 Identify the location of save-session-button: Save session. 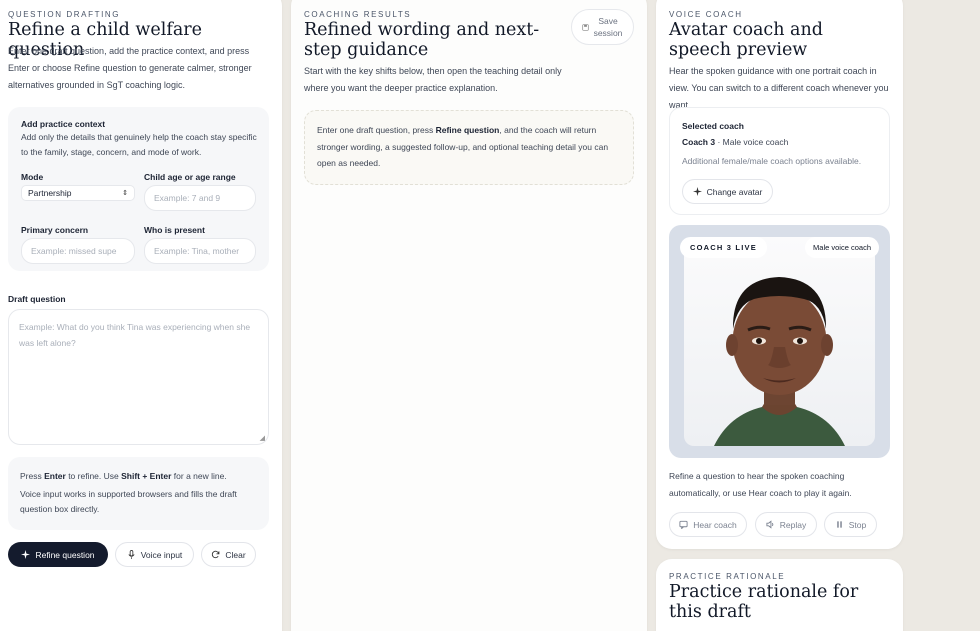
(602, 27).